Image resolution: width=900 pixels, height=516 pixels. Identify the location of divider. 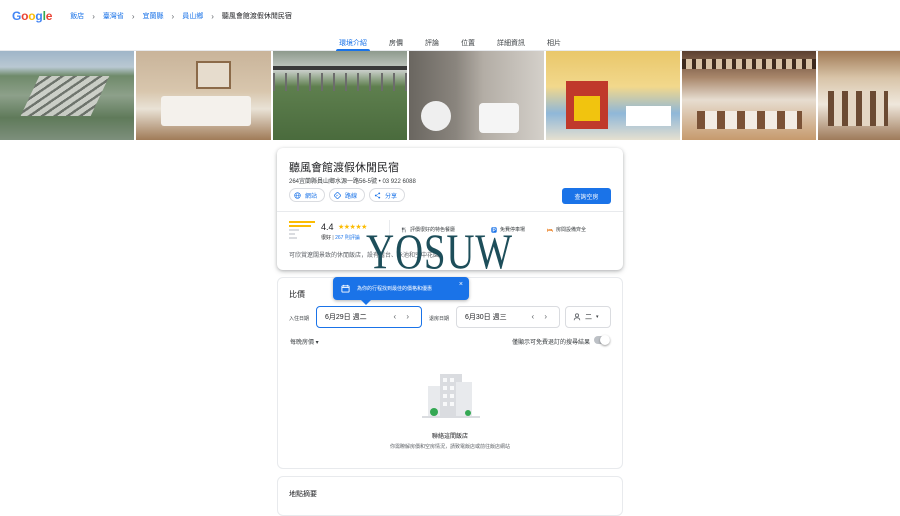
(450, 211).